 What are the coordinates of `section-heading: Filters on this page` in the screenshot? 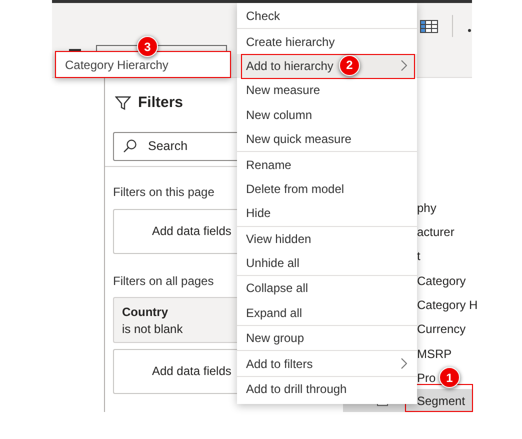 It's located at (164, 191).